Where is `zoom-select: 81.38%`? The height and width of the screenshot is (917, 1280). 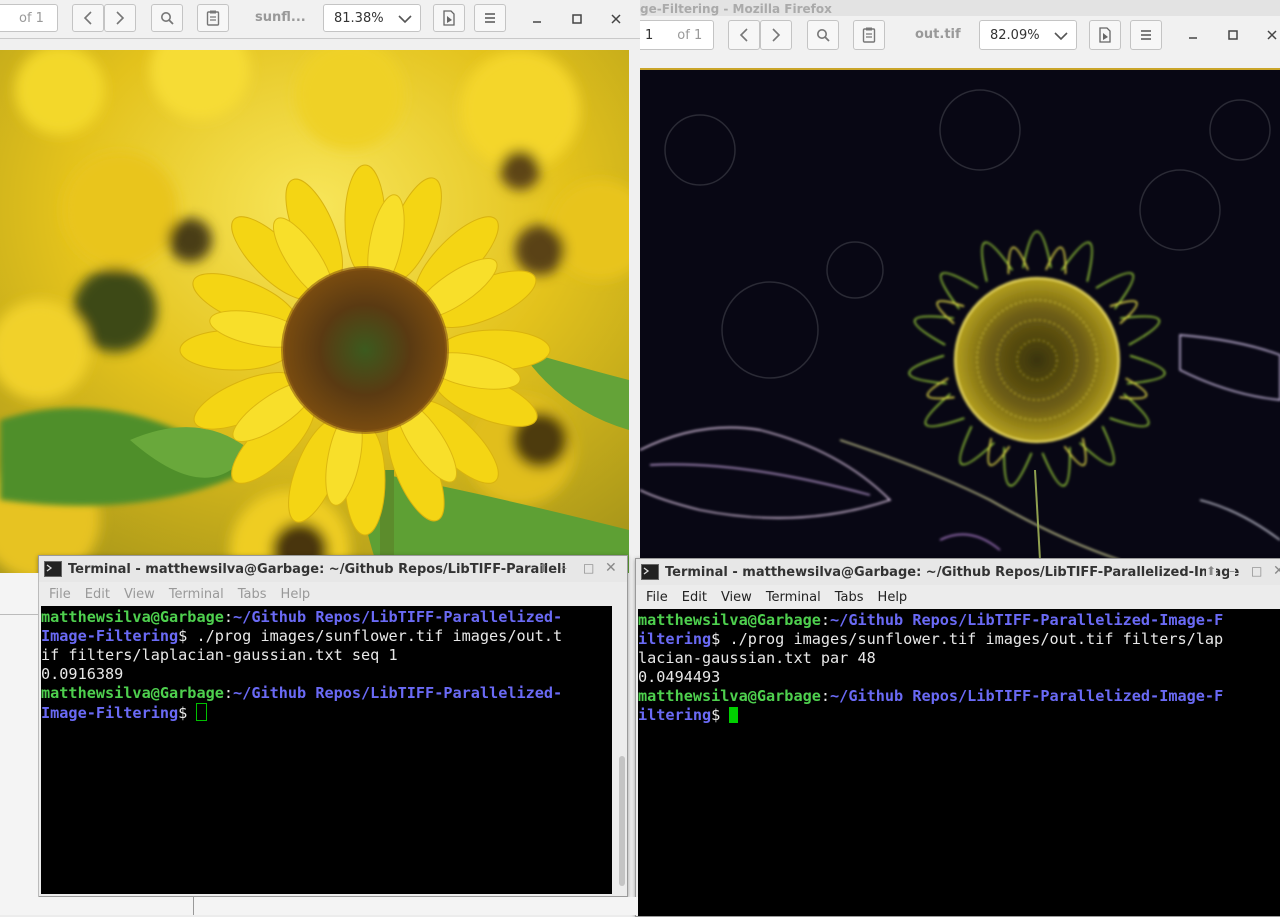 zoom-select: 81.38% is located at coordinates (372, 18).